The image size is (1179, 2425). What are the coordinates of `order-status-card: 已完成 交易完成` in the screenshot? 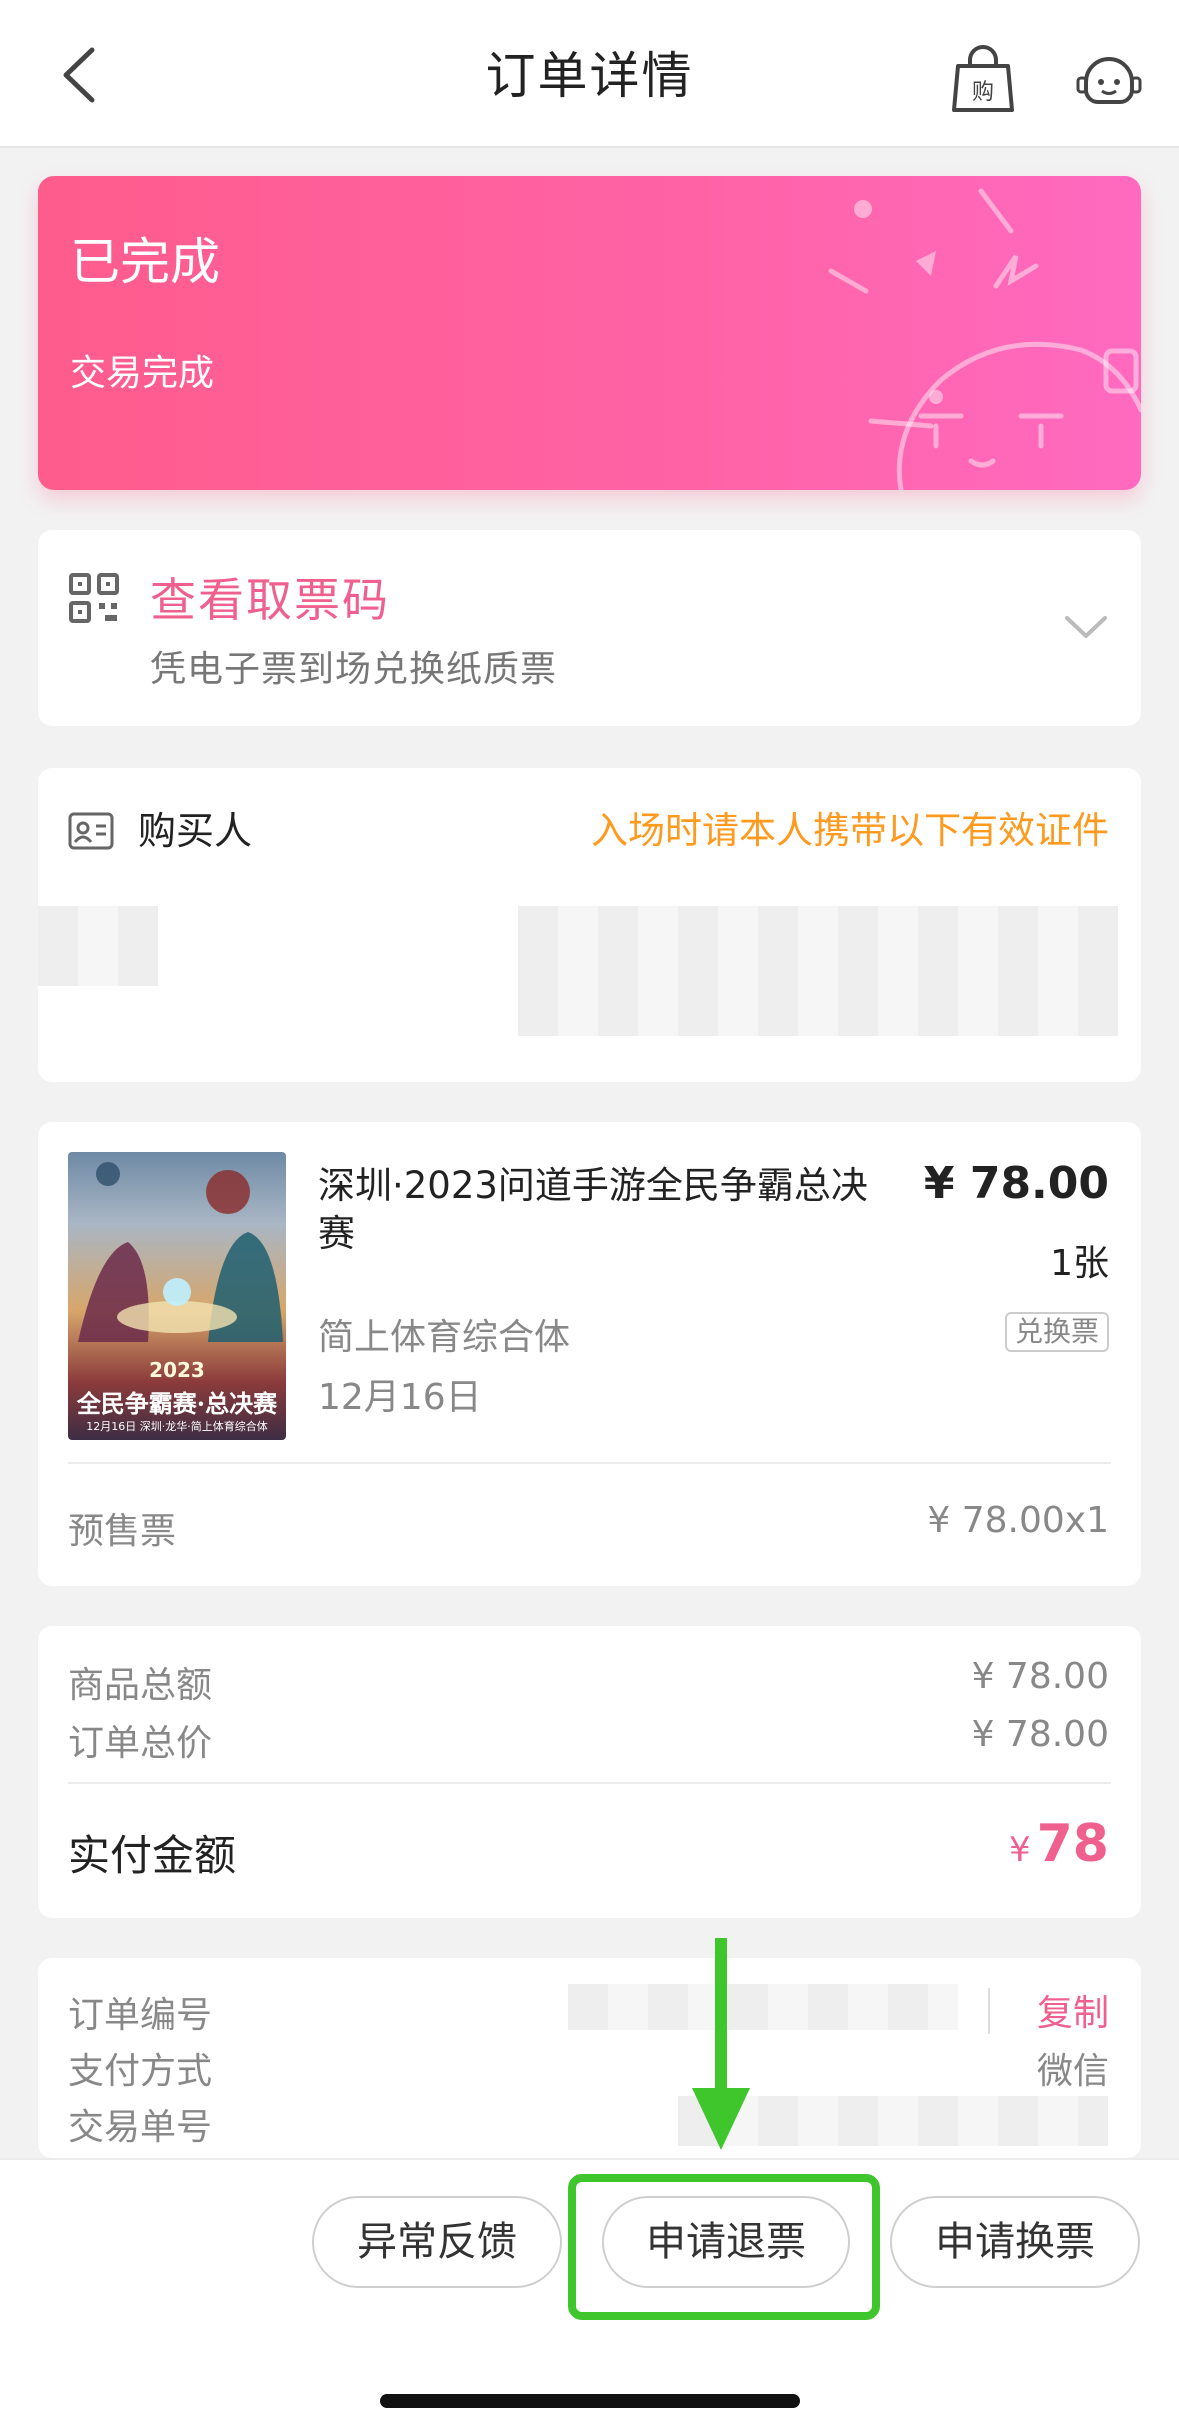 It's located at (589, 333).